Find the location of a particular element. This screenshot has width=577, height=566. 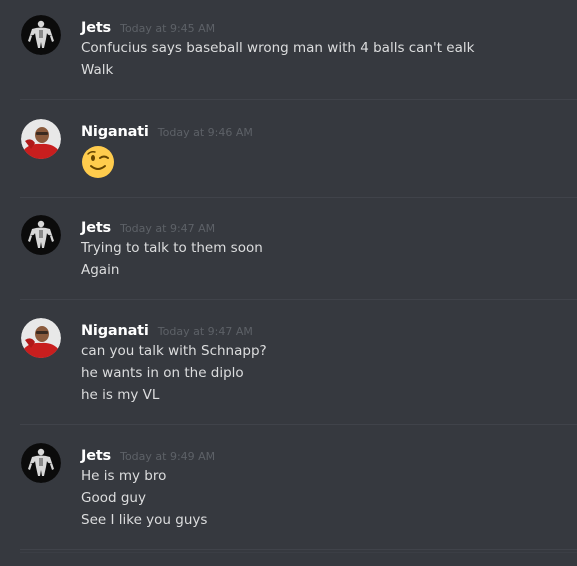

message-text: He is my bro is located at coordinates (124, 476).